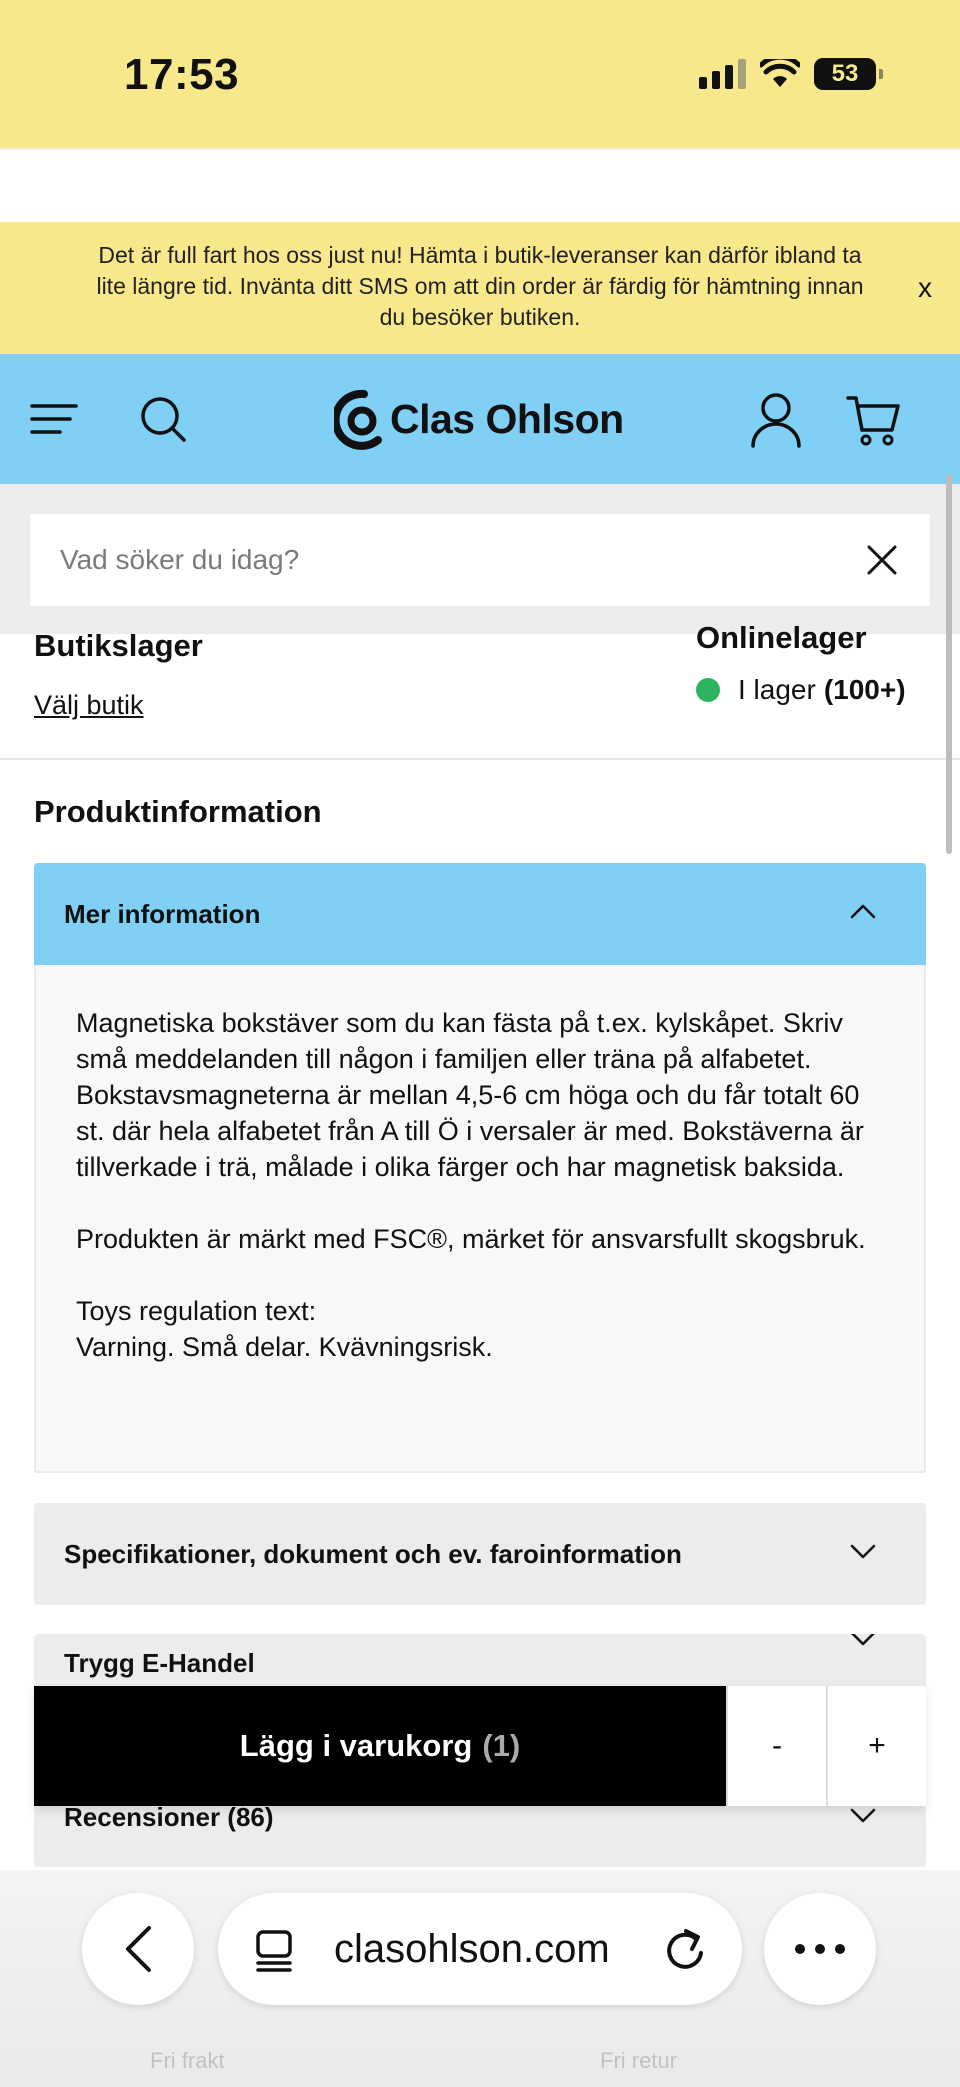  I want to click on free-shipping-text: Fri frakt, so click(187, 2060).